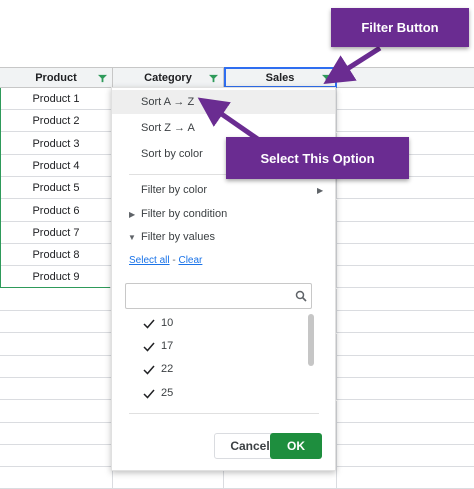 This screenshot has width=474, height=489. I want to click on value-item: 25, so click(167, 393).